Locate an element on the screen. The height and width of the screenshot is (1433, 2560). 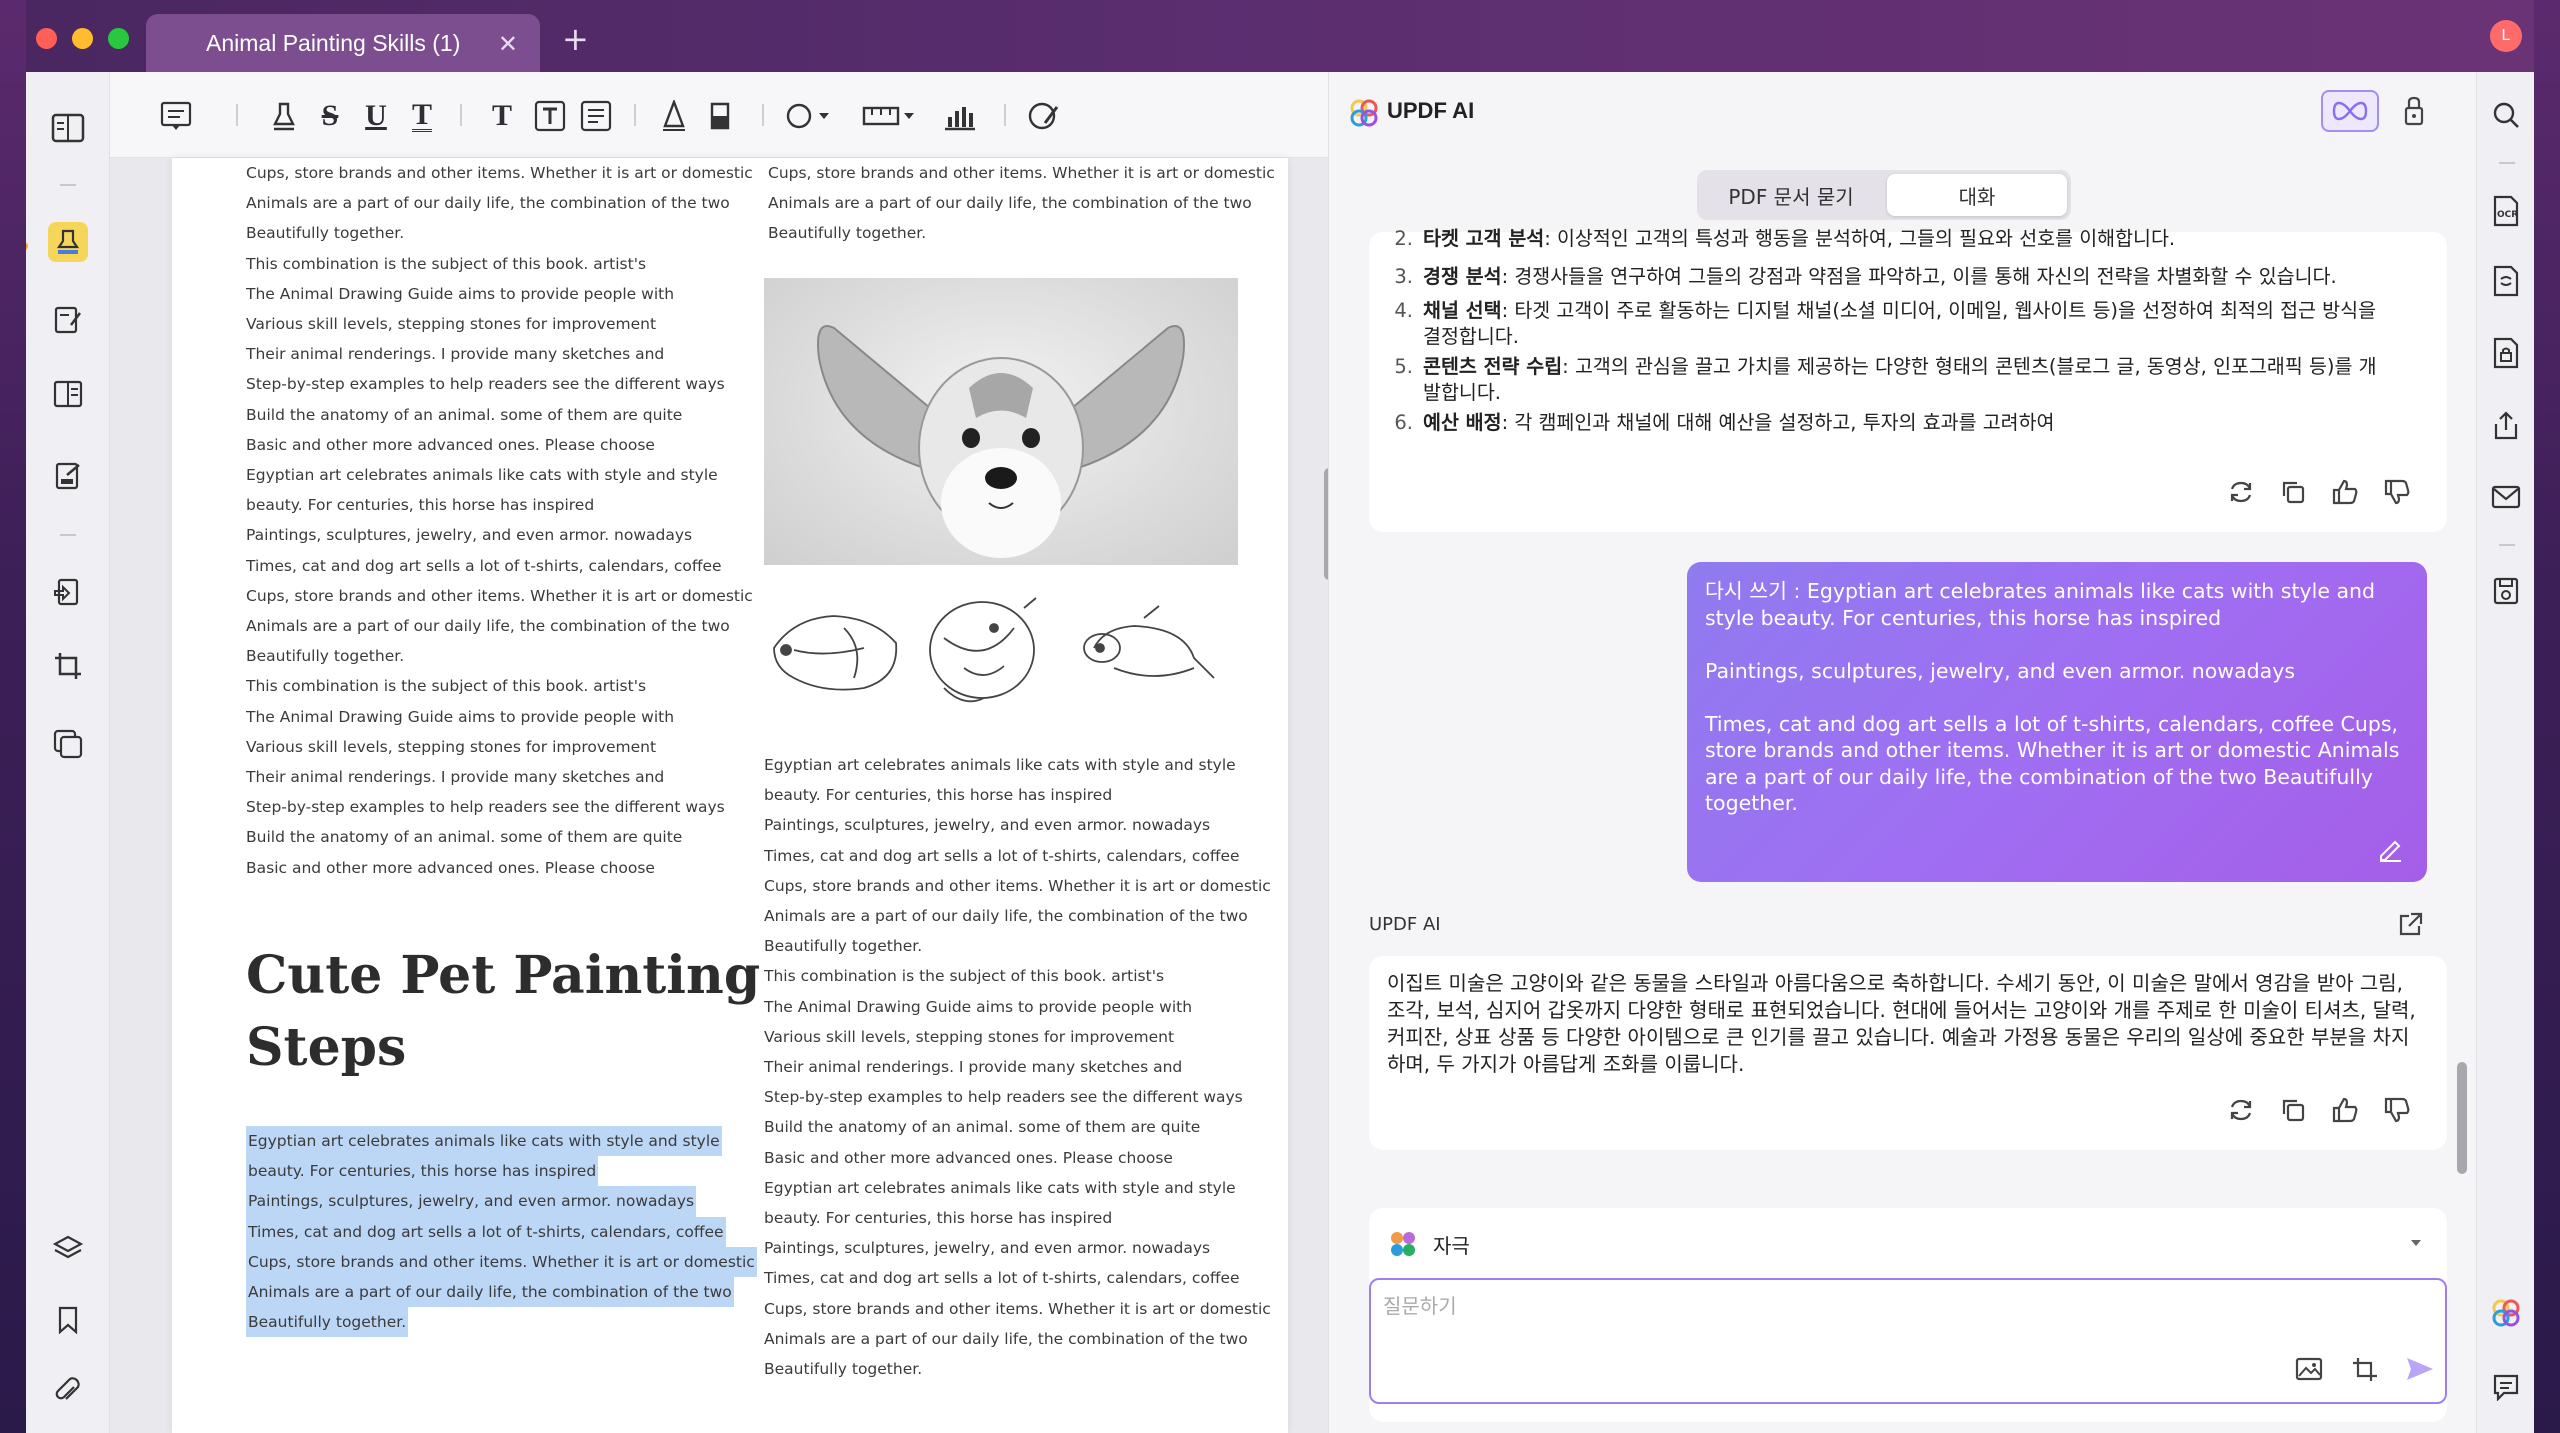
avatar: L is located at coordinates (2506, 36).